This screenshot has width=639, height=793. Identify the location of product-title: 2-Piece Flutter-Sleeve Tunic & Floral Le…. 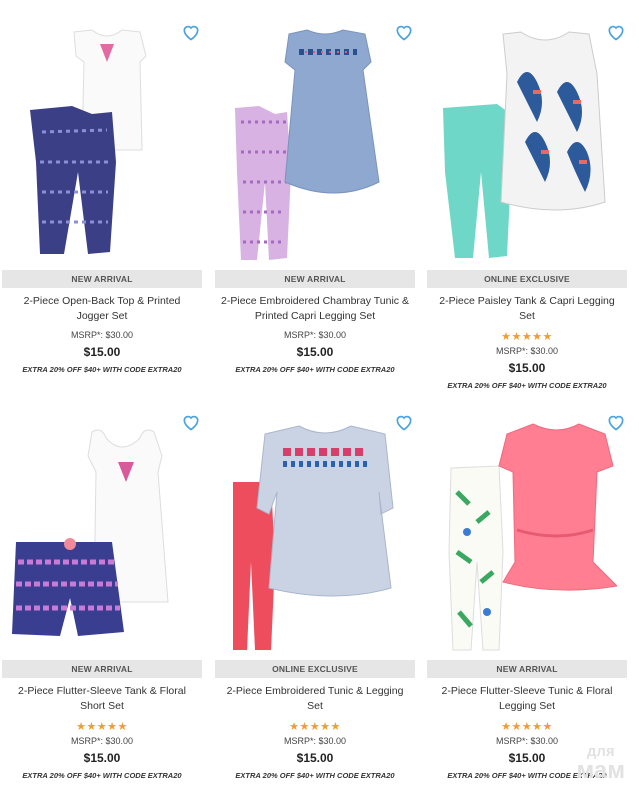
(527, 699).